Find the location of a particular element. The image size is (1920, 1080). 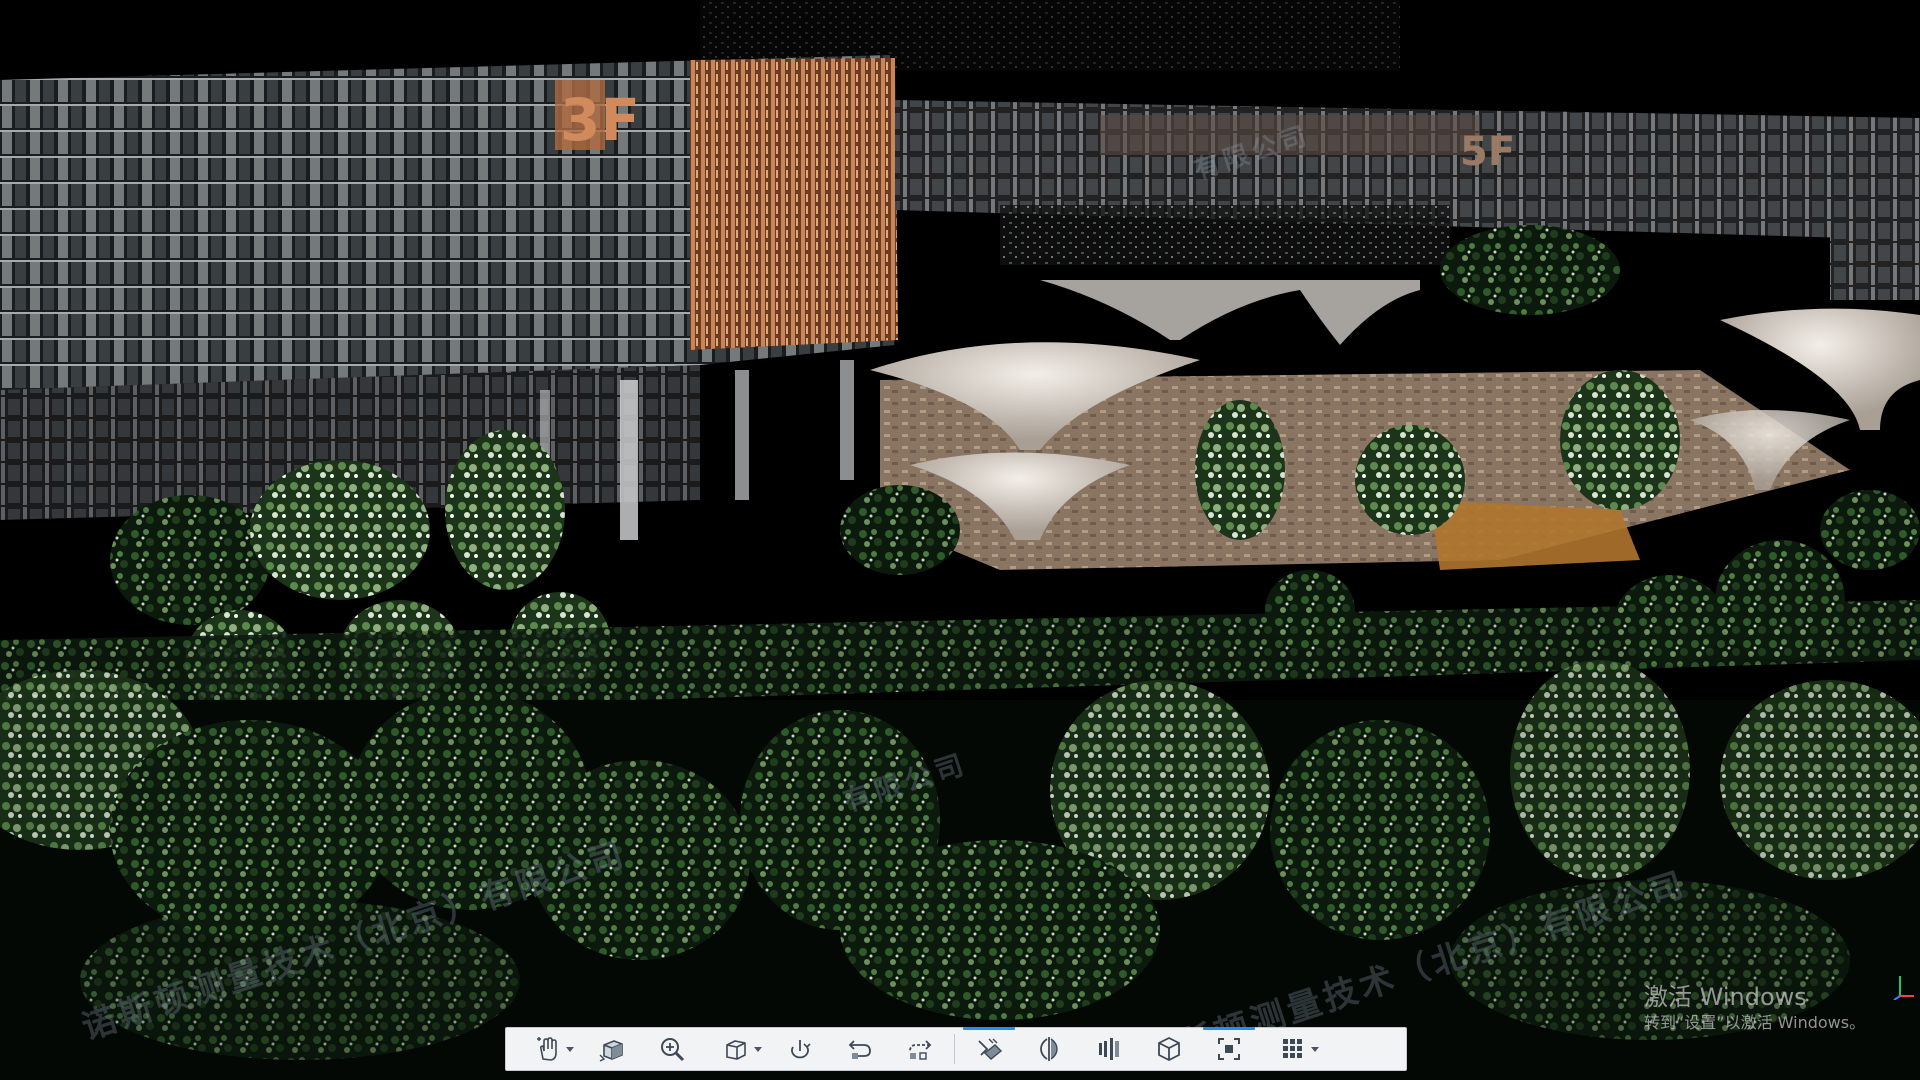

fit-extents-icon is located at coordinates (1229, 1049).